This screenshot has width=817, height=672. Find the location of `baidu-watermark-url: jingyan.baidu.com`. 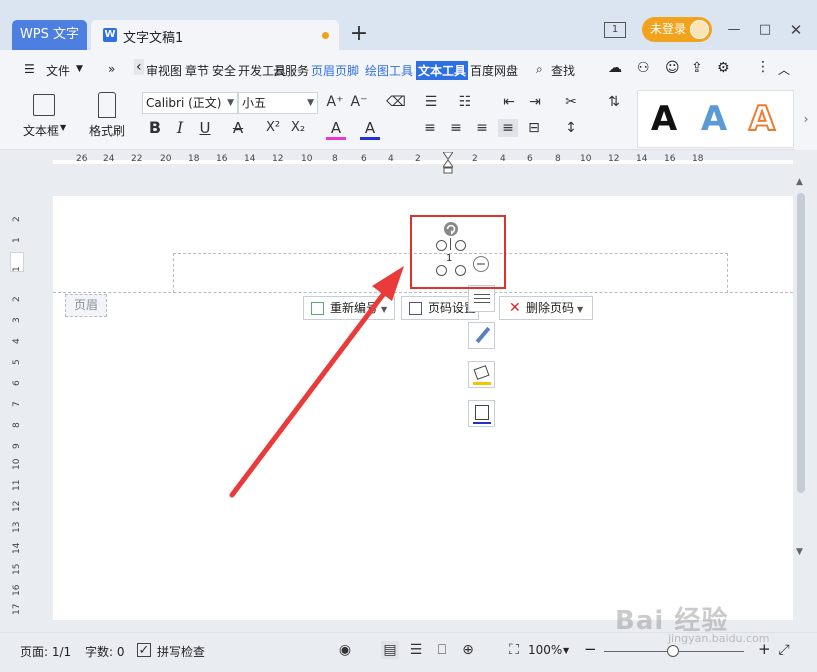

baidu-watermark-url: jingyan.baidu.com is located at coordinates (719, 638).